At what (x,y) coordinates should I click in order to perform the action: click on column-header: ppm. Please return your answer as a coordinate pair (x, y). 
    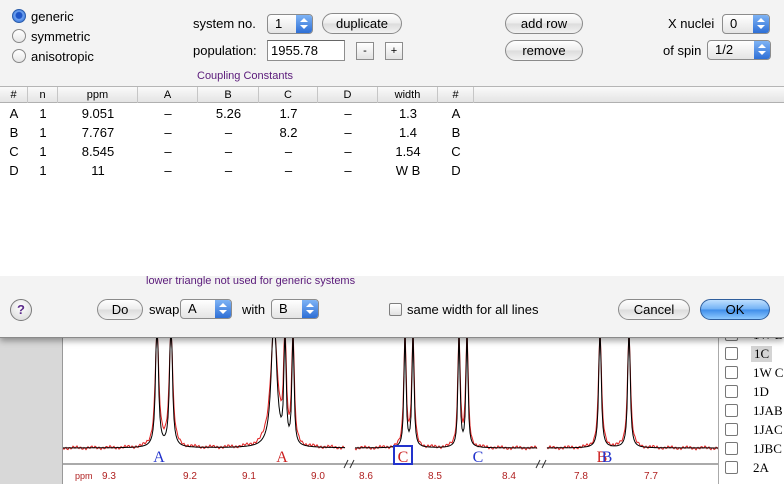
    Looking at the image, I should click on (98, 95).